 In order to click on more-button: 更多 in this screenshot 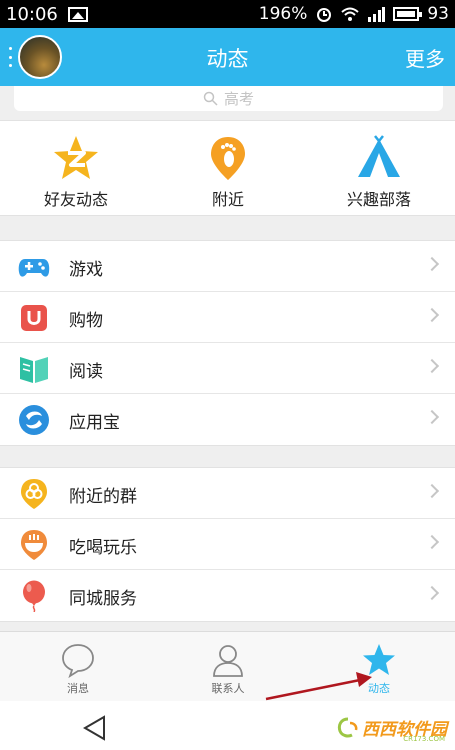, I will do `click(425, 57)`.